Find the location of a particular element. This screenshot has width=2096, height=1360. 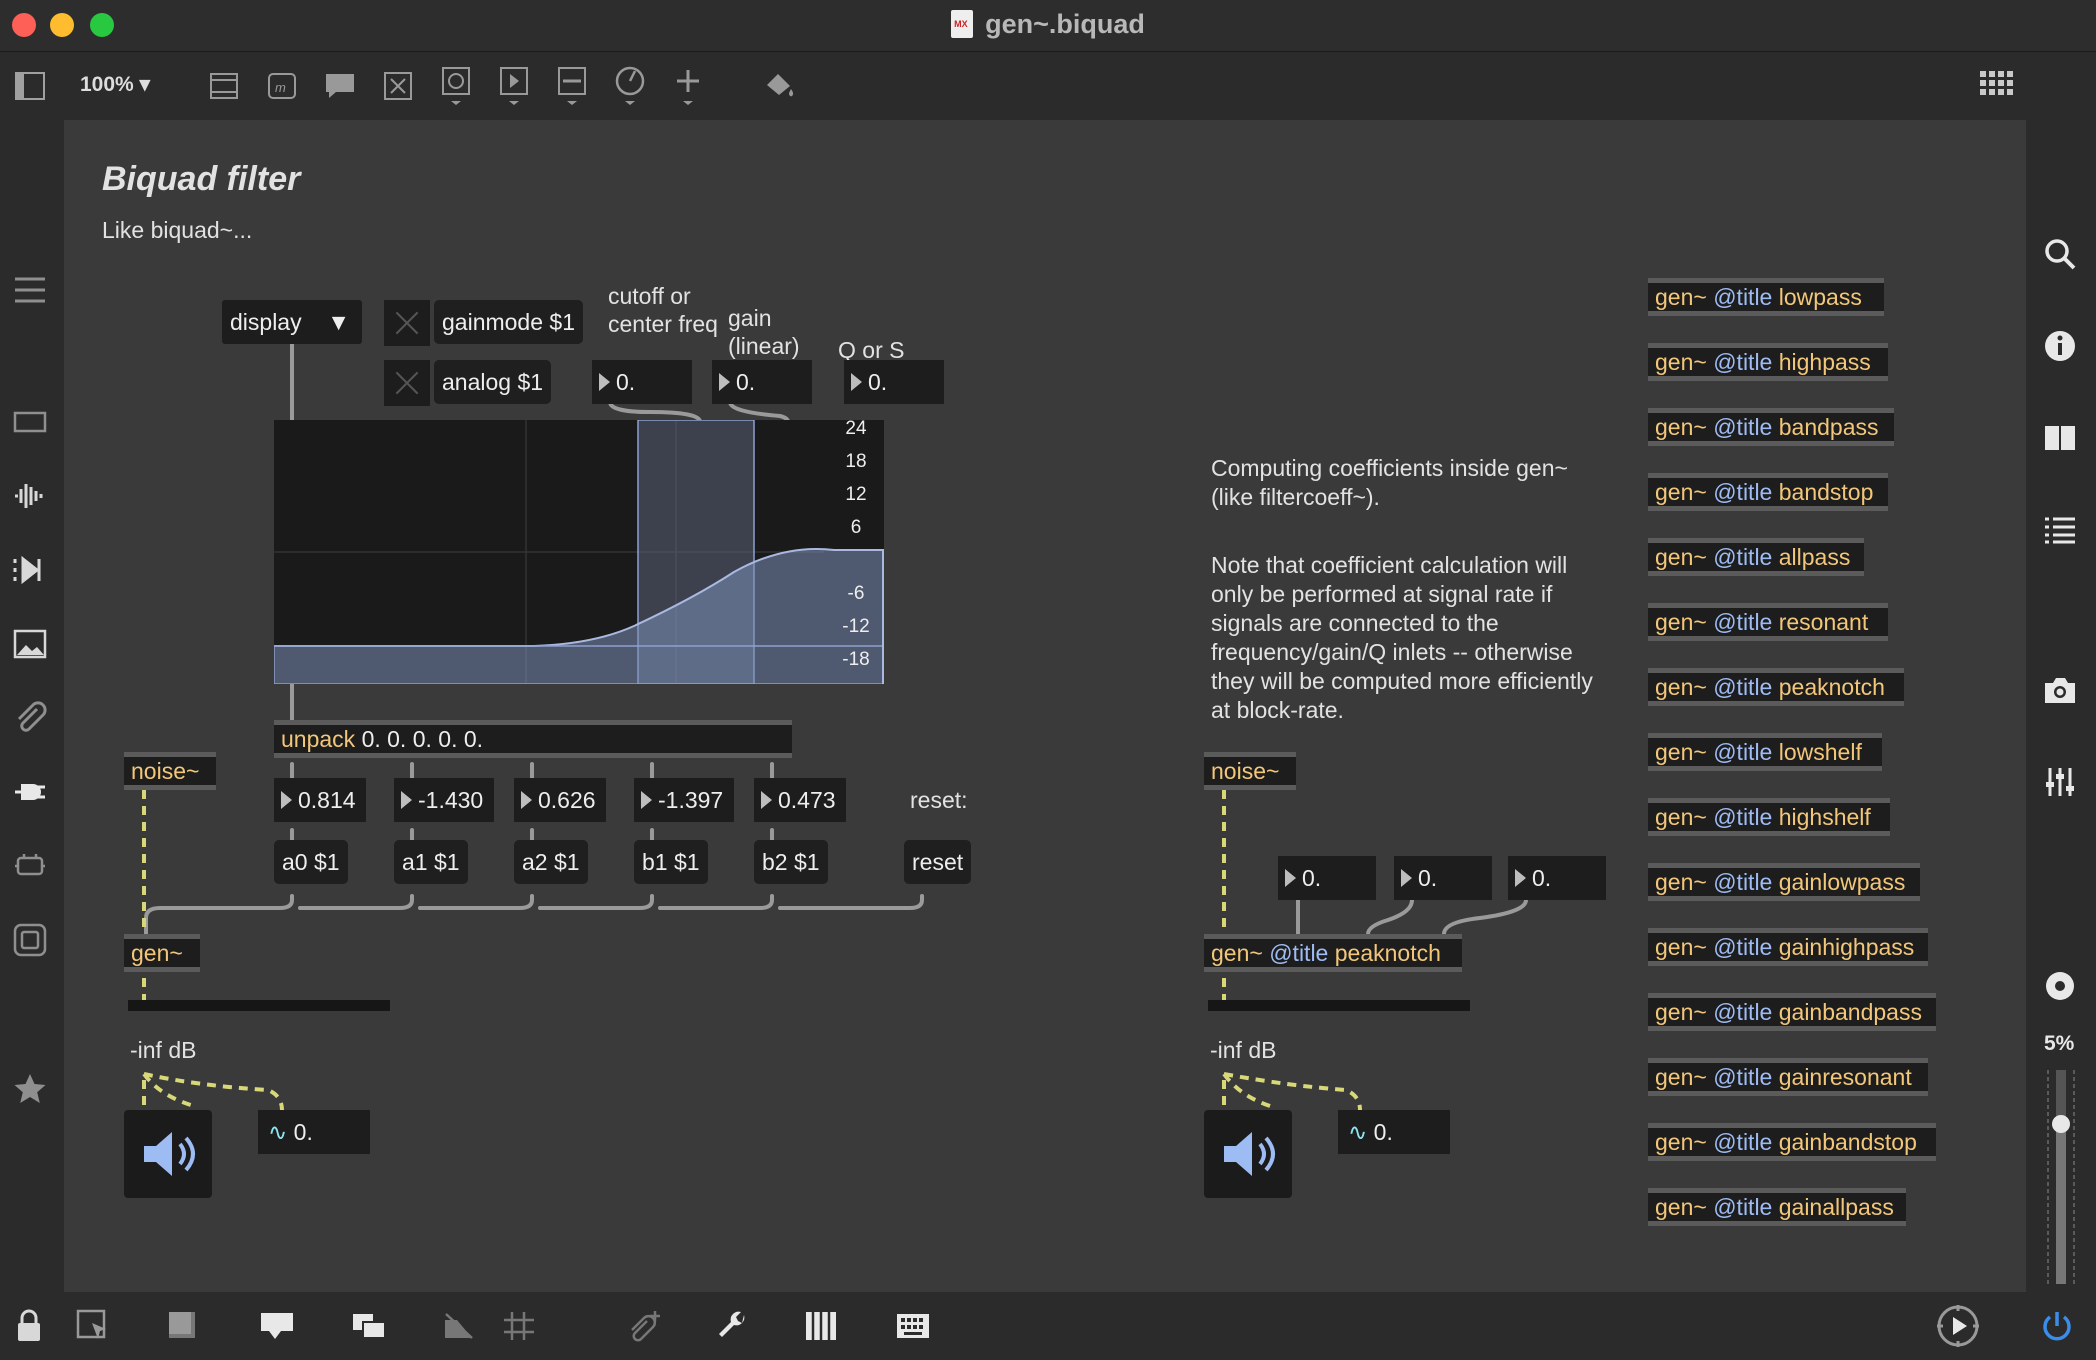

lock-icon is located at coordinates (29, 1326).